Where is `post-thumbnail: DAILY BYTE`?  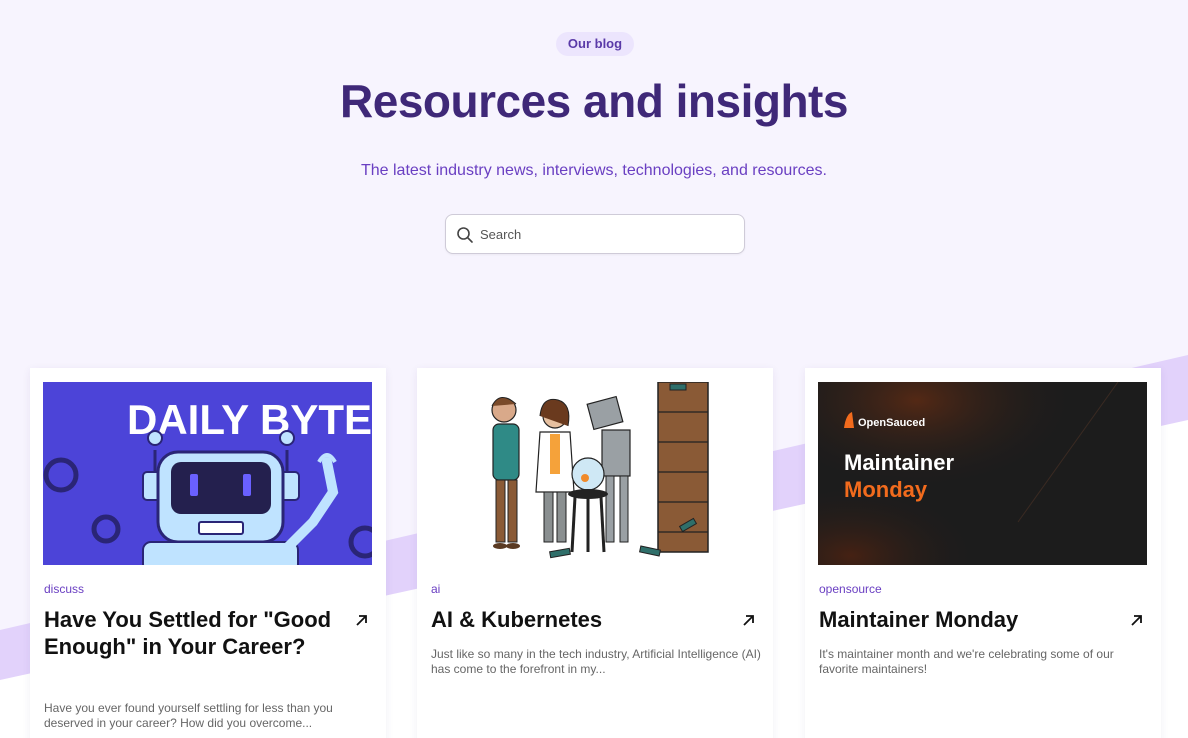 post-thumbnail: DAILY BYTE is located at coordinates (207, 473).